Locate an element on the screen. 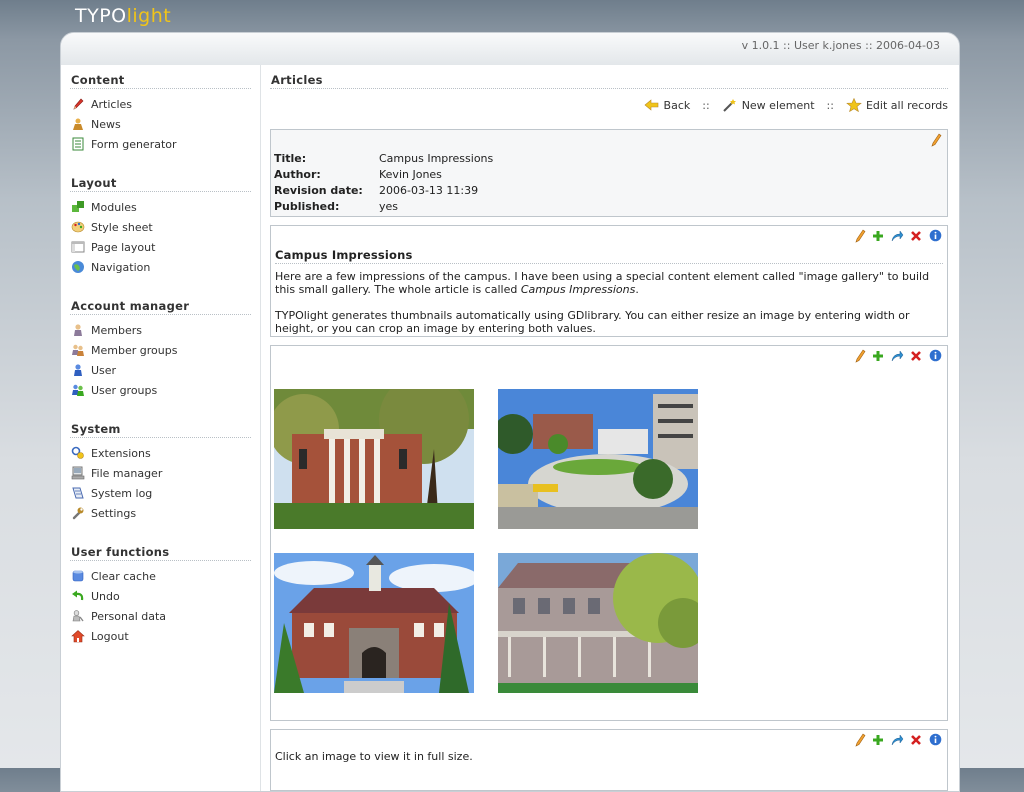  move-arrow-icon is located at coordinates (897, 741).